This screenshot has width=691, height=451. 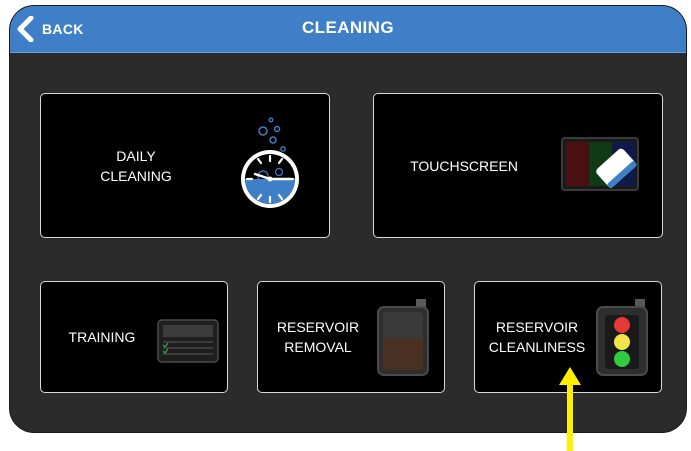 I want to click on clock-bubbles-icon, so click(x=270, y=162).